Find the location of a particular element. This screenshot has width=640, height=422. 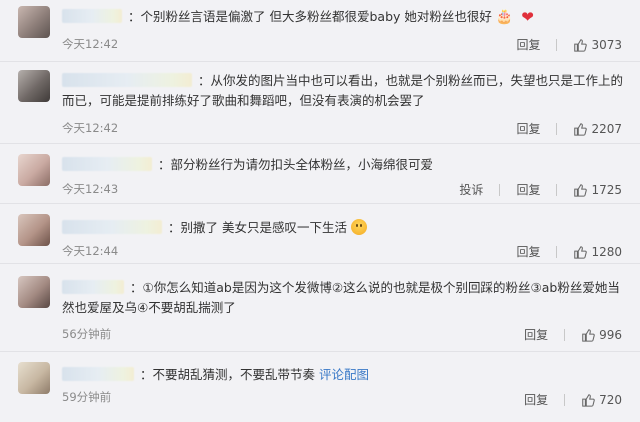

comment-text: 不要胡乱猜测，不要乱带节奏 is located at coordinates (234, 374).